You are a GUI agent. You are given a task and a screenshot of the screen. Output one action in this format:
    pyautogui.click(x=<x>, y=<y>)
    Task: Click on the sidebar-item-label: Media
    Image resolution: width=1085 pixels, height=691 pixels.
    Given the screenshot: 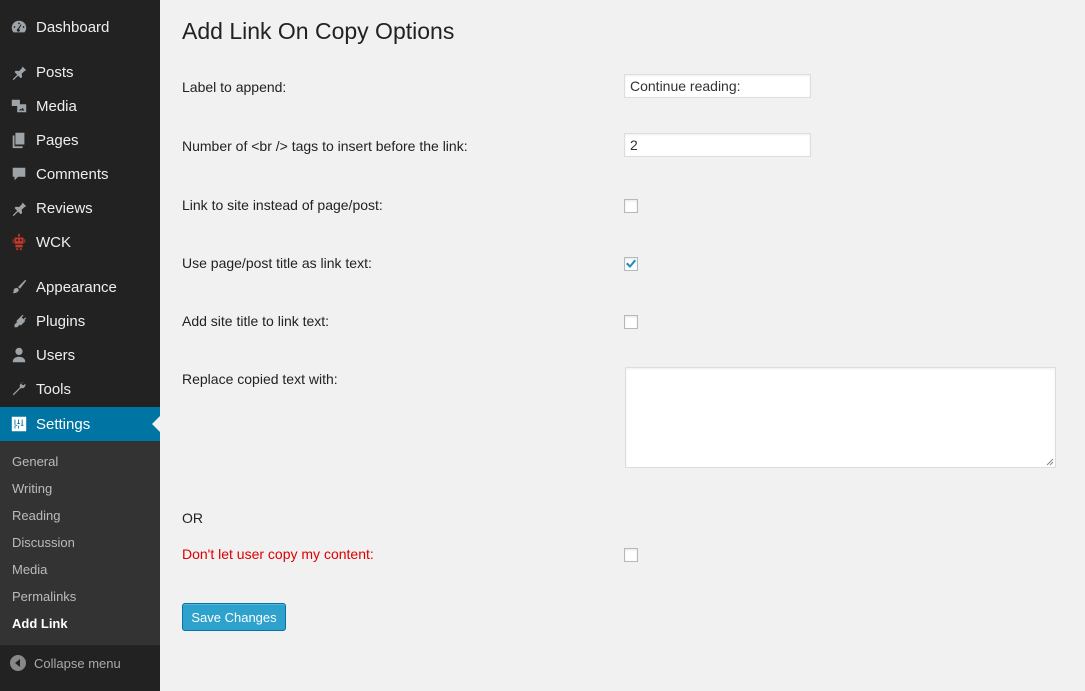 What is the action you would take?
    pyautogui.click(x=56, y=106)
    